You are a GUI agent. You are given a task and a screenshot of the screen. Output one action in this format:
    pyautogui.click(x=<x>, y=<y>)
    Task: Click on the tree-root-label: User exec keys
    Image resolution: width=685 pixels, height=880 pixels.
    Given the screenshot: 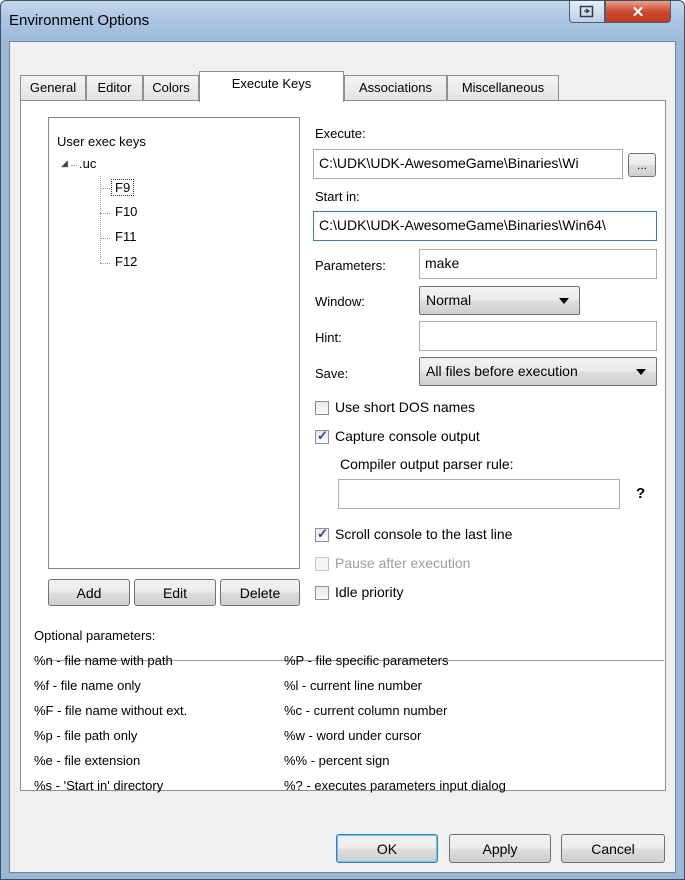 What is the action you would take?
    pyautogui.click(x=101, y=141)
    